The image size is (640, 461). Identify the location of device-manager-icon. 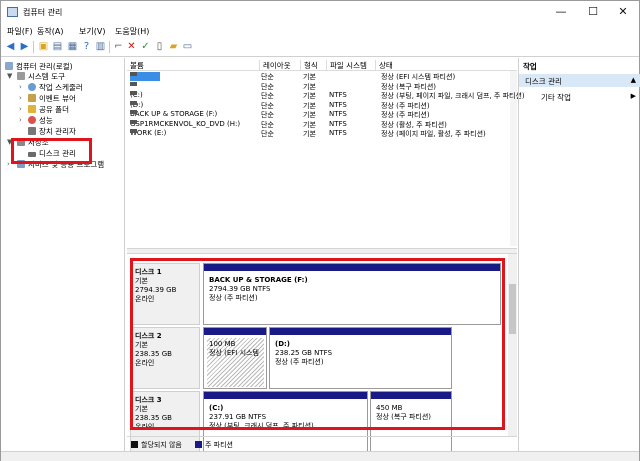
(32, 131).